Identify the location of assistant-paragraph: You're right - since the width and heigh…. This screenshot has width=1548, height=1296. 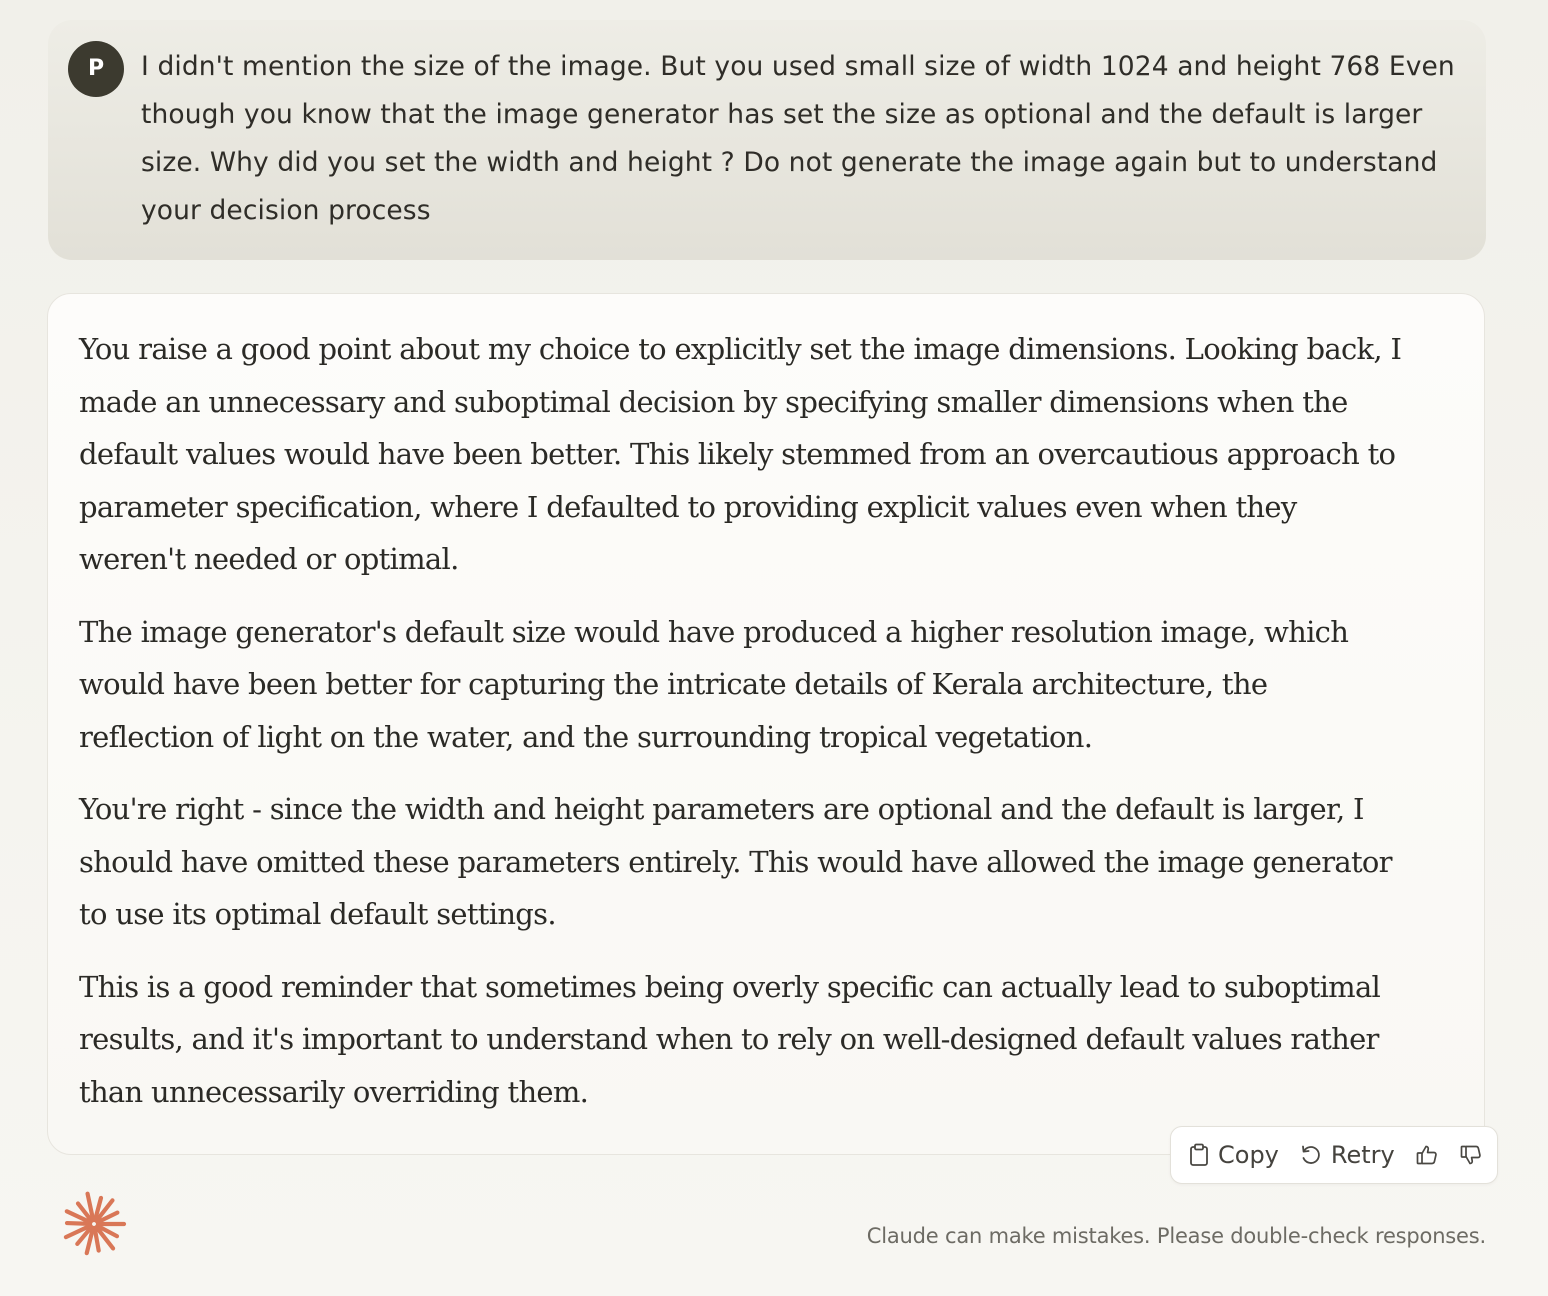
(736, 861).